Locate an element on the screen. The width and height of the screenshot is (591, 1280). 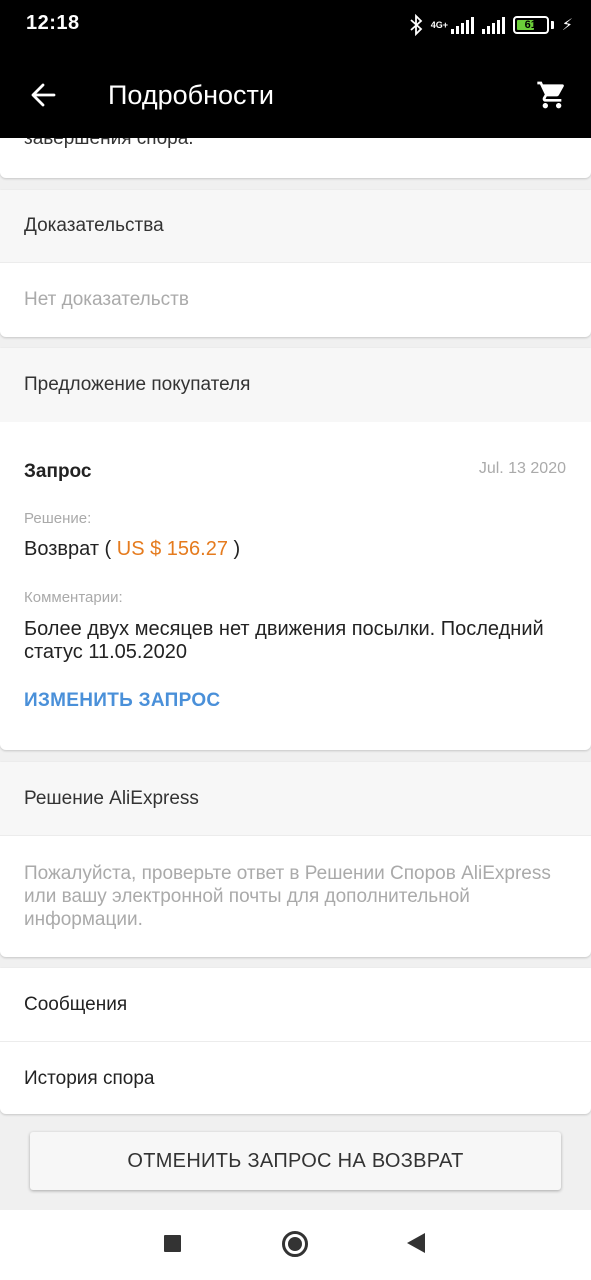
evidence-card: Доказательства Нет доказательств is located at coordinates (295, 263).